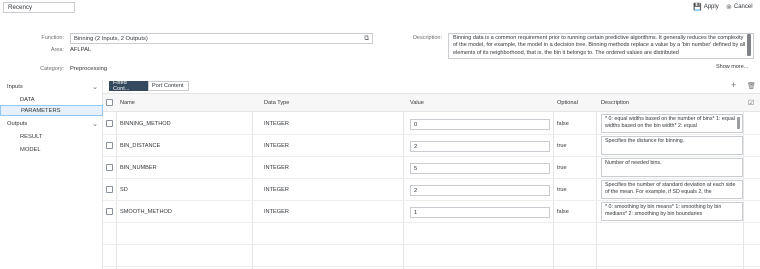 This screenshot has height=269, width=760. Describe the element at coordinates (52, 38) in the screenshot. I see `function-label: Function:` at that location.